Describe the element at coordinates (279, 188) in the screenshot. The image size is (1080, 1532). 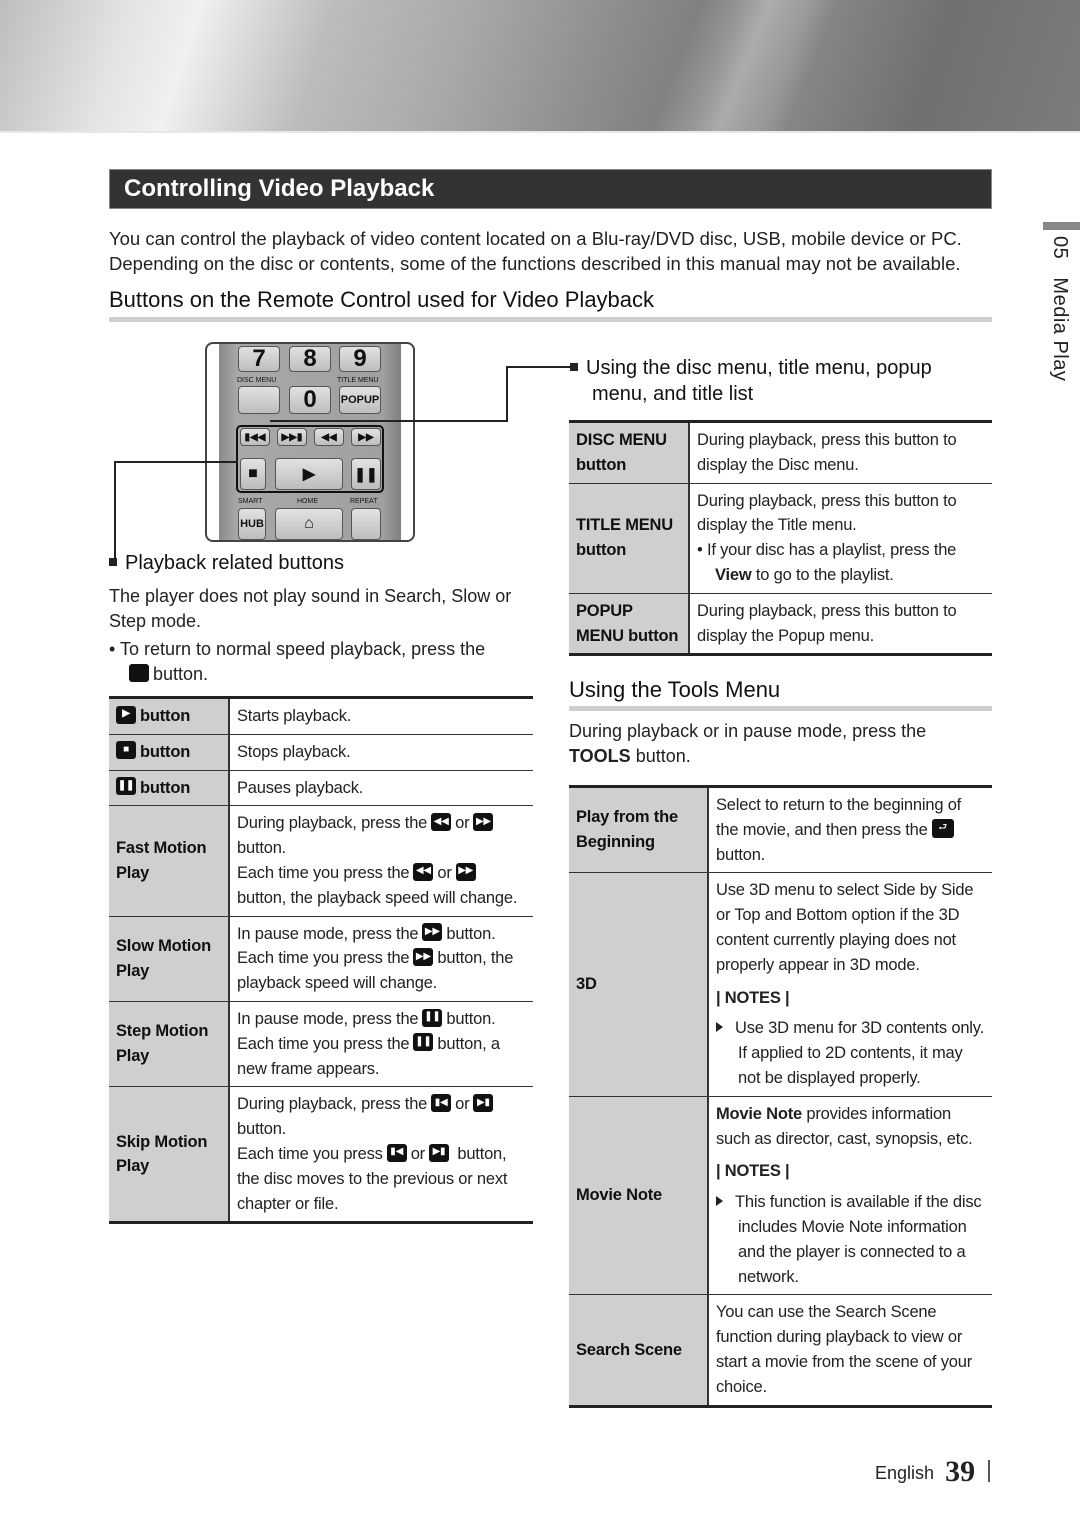
I see `page-title: Controlling Video Playback` at that location.